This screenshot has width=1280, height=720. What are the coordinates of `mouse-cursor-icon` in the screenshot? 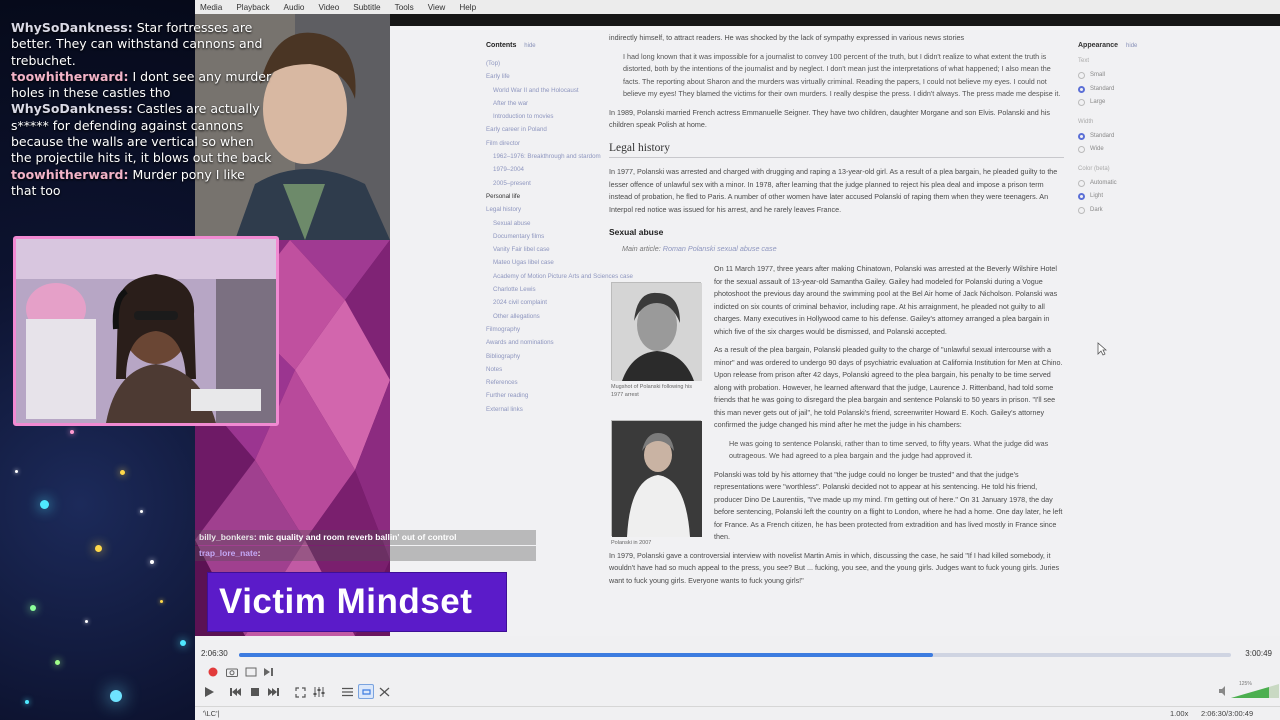 It's located at (1102, 349).